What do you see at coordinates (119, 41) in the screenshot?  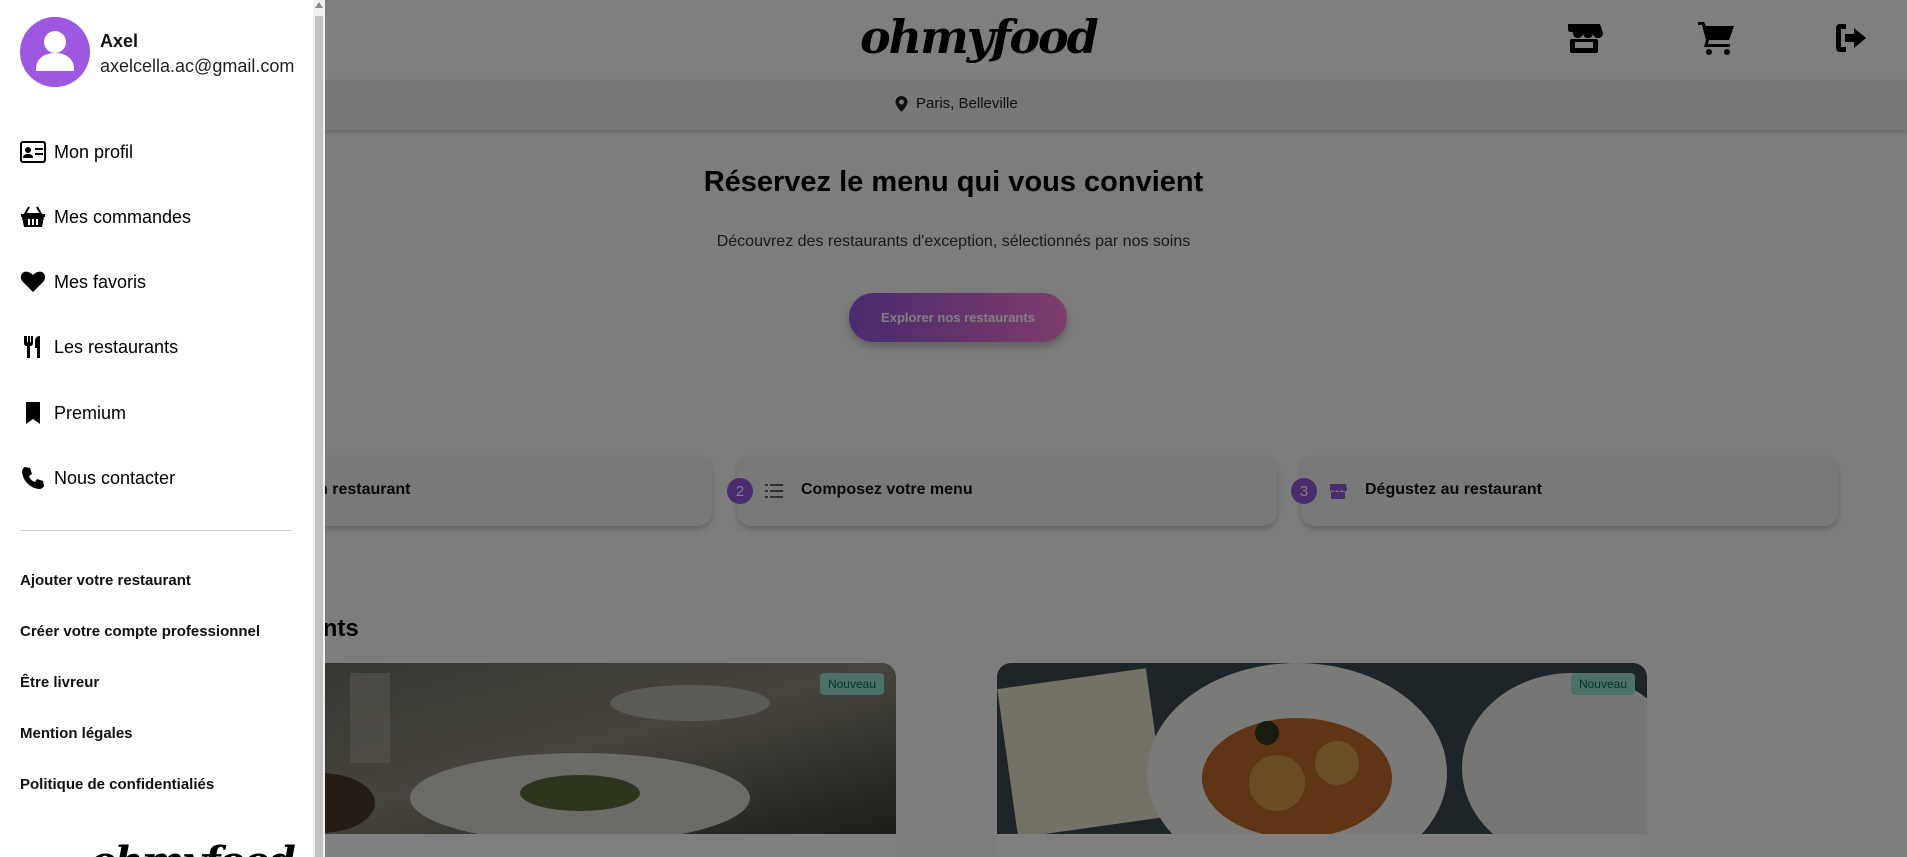 I see `user-name: Axel` at bounding box center [119, 41].